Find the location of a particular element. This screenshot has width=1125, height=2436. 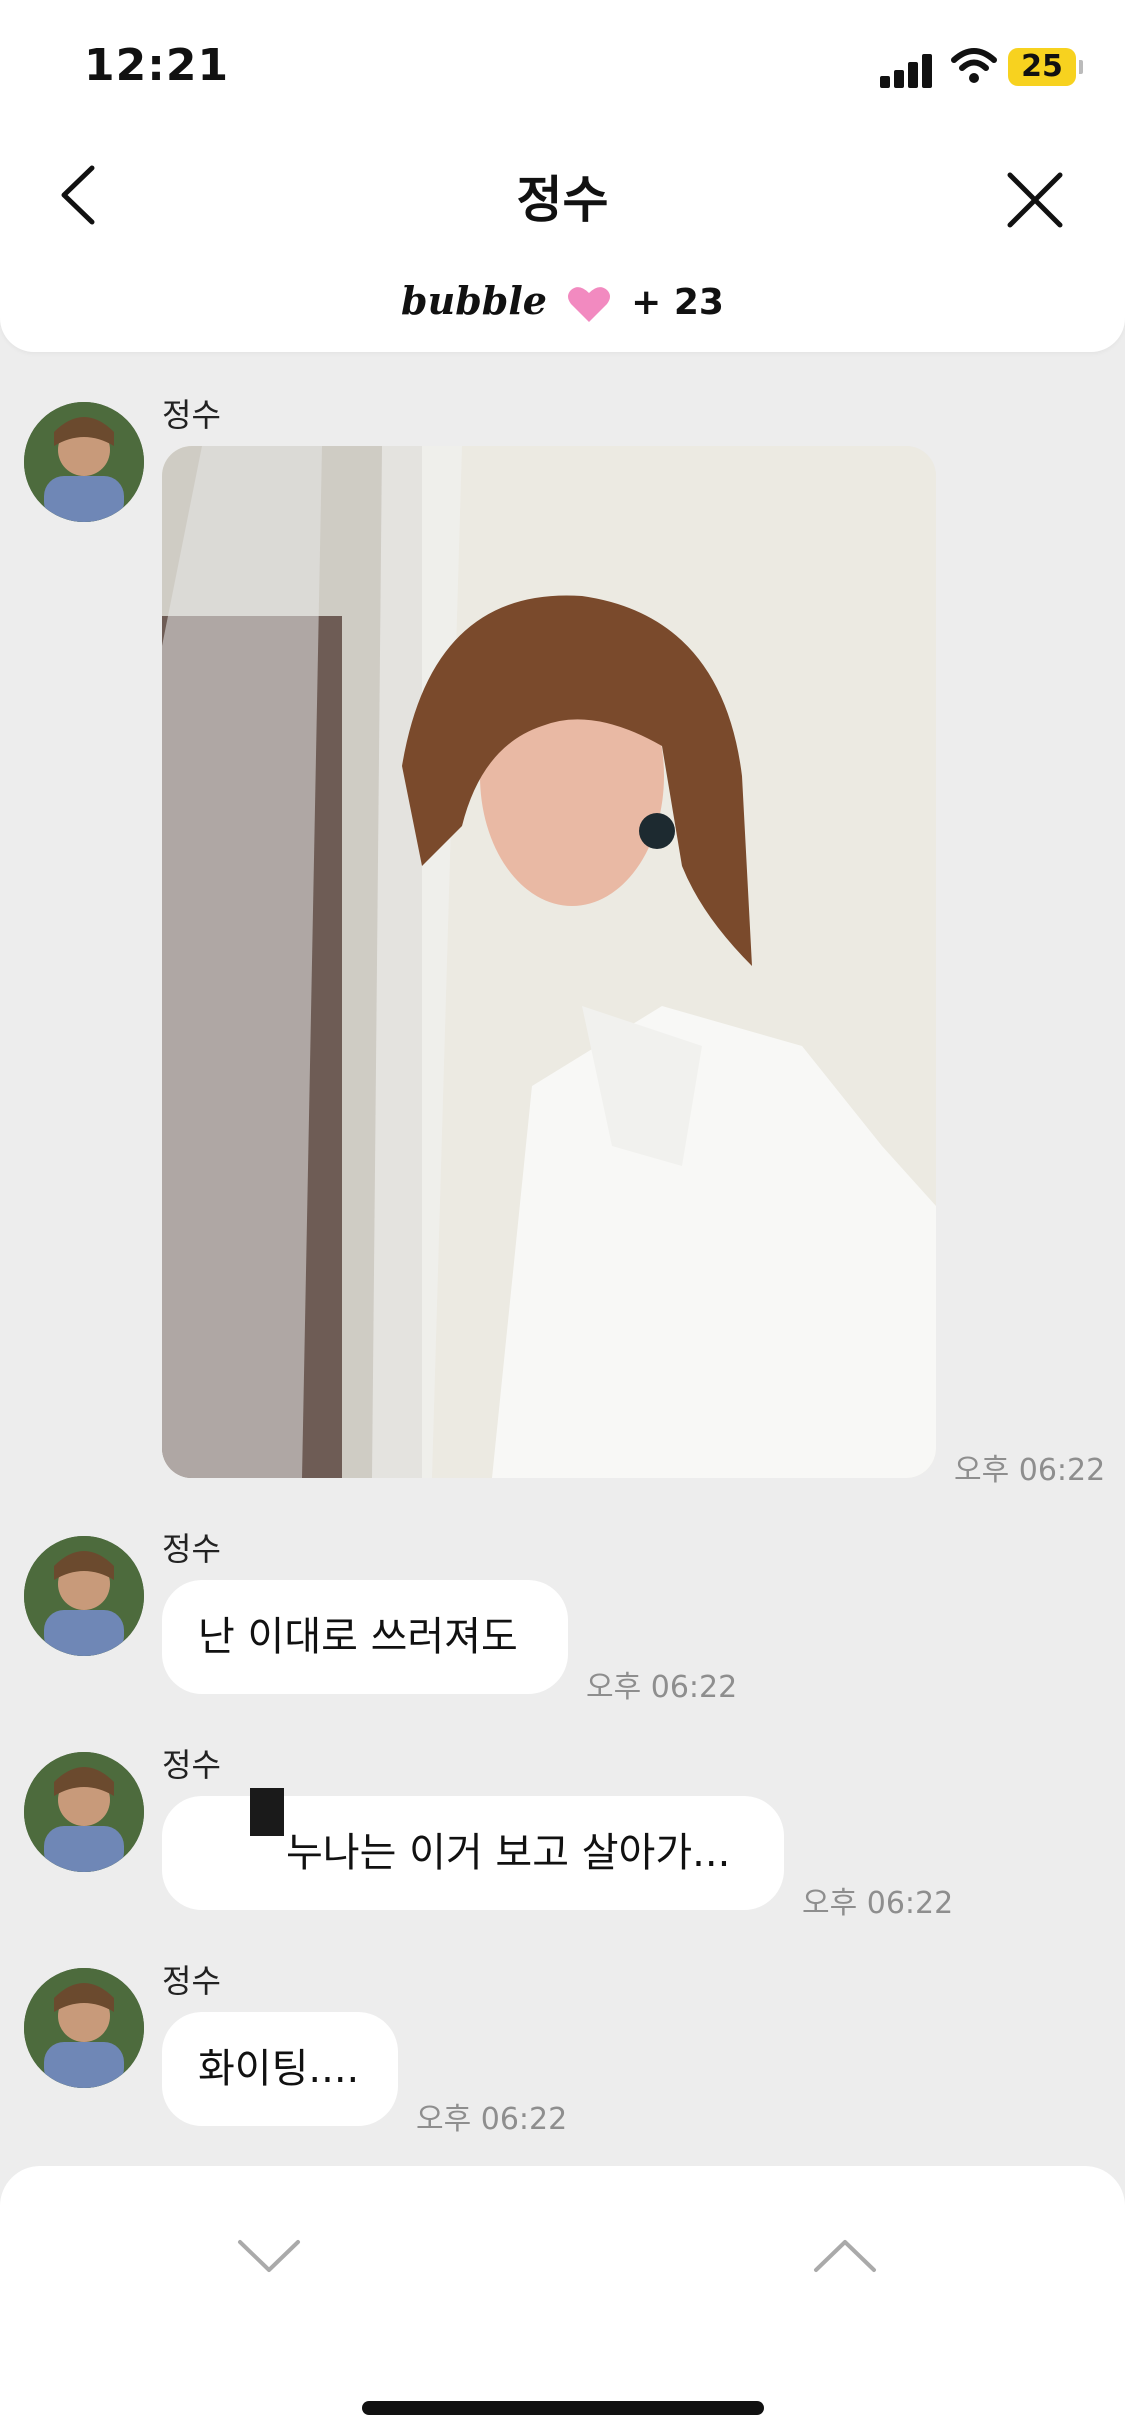

heart-icon is located at coordinates (589, 304).